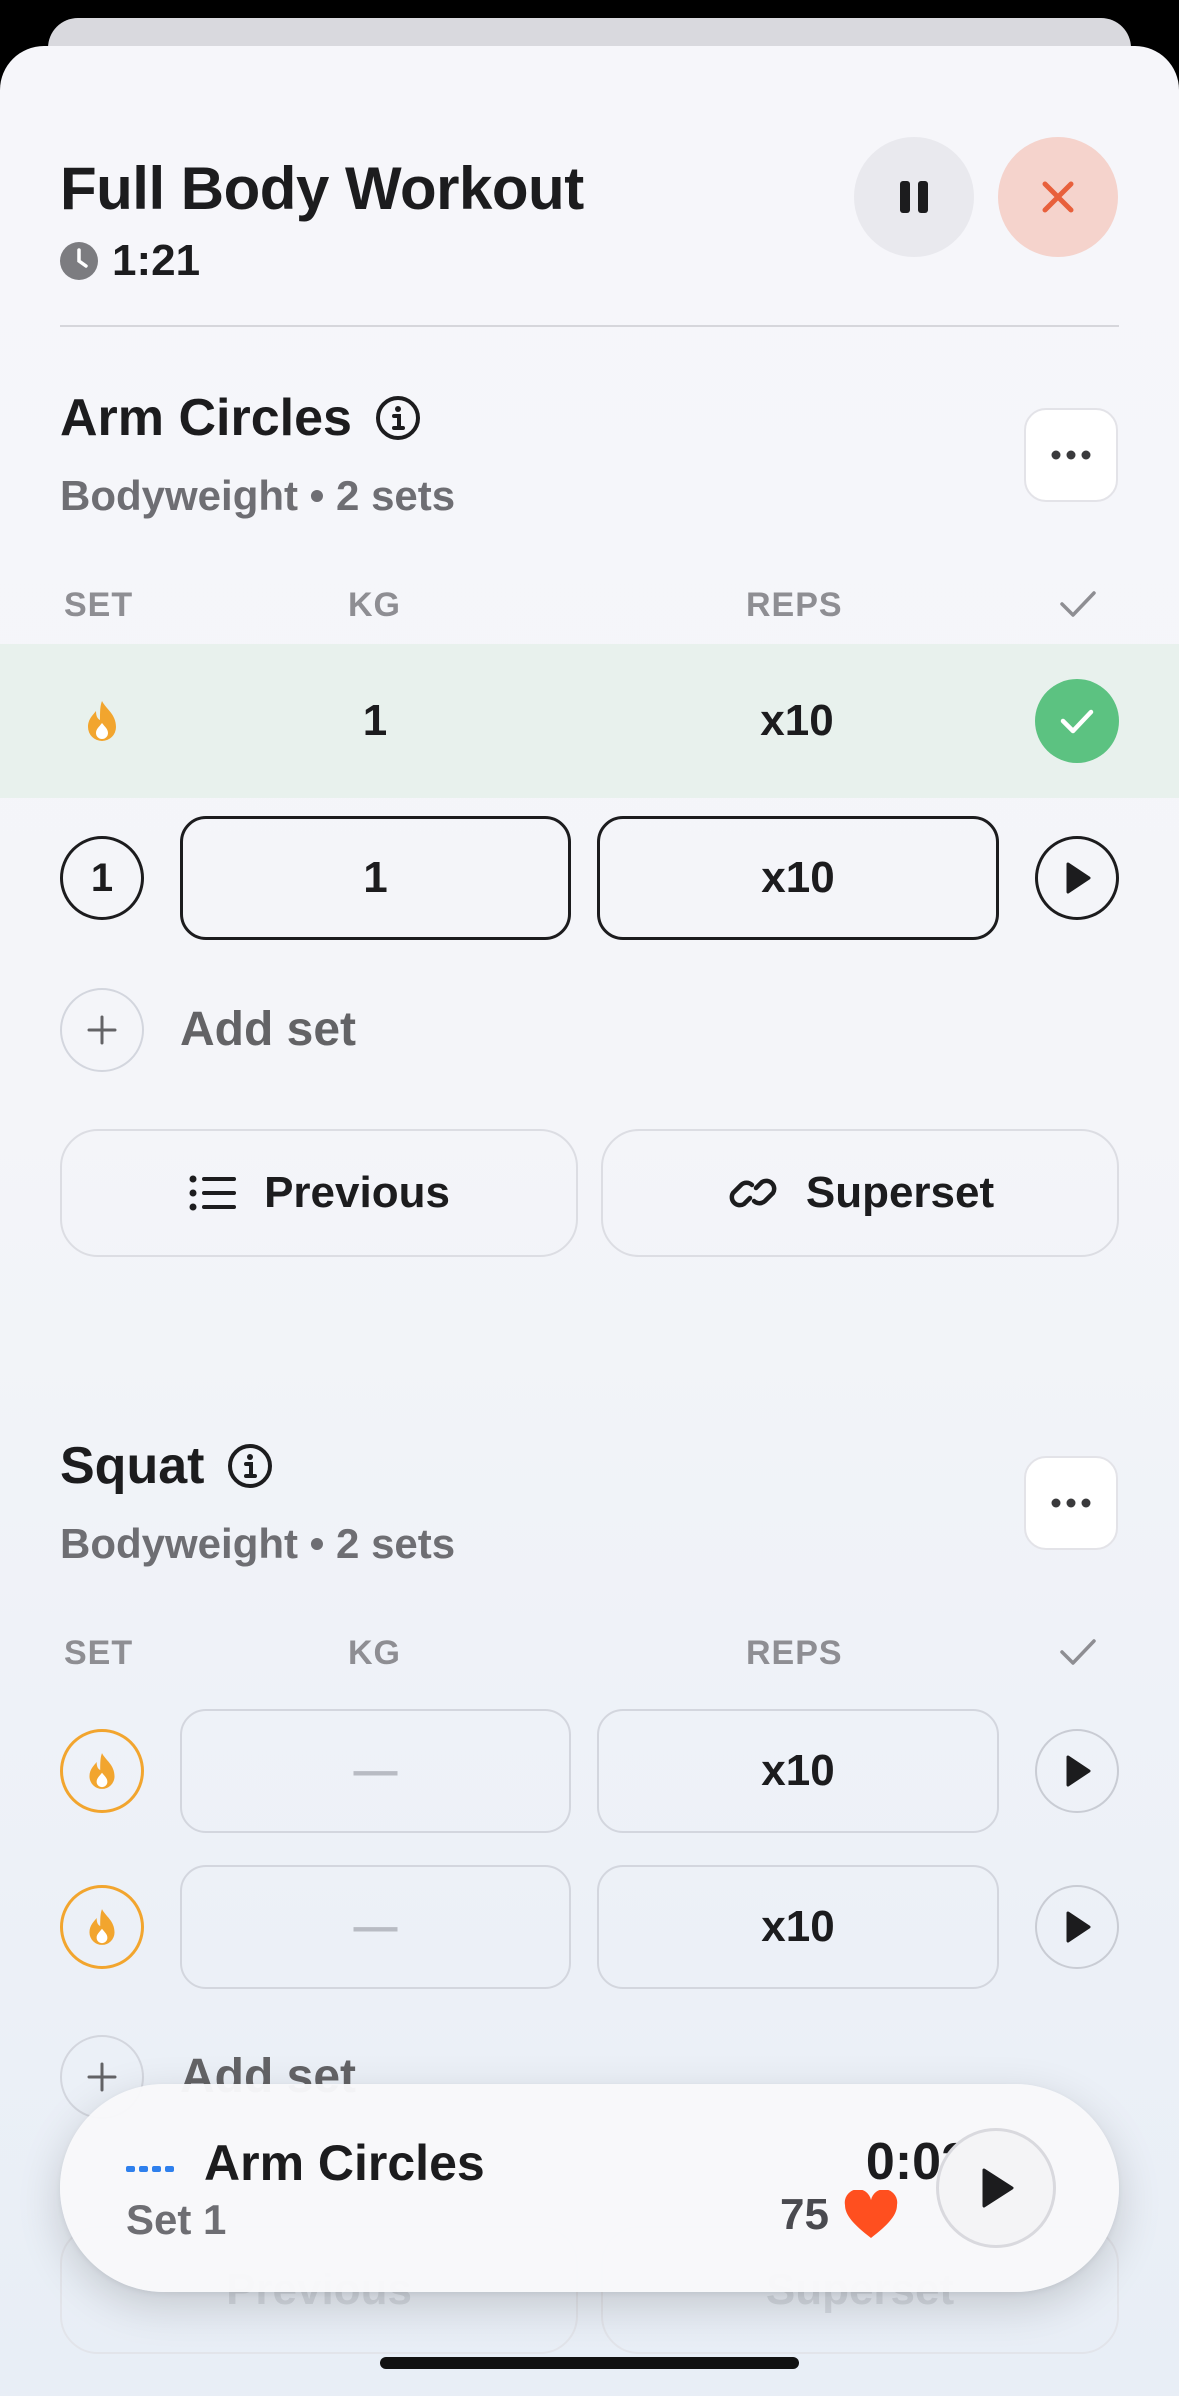 This screenshot has height=2396, width=1179. I want to click on superset-label: Superset, so click(900, 1192).